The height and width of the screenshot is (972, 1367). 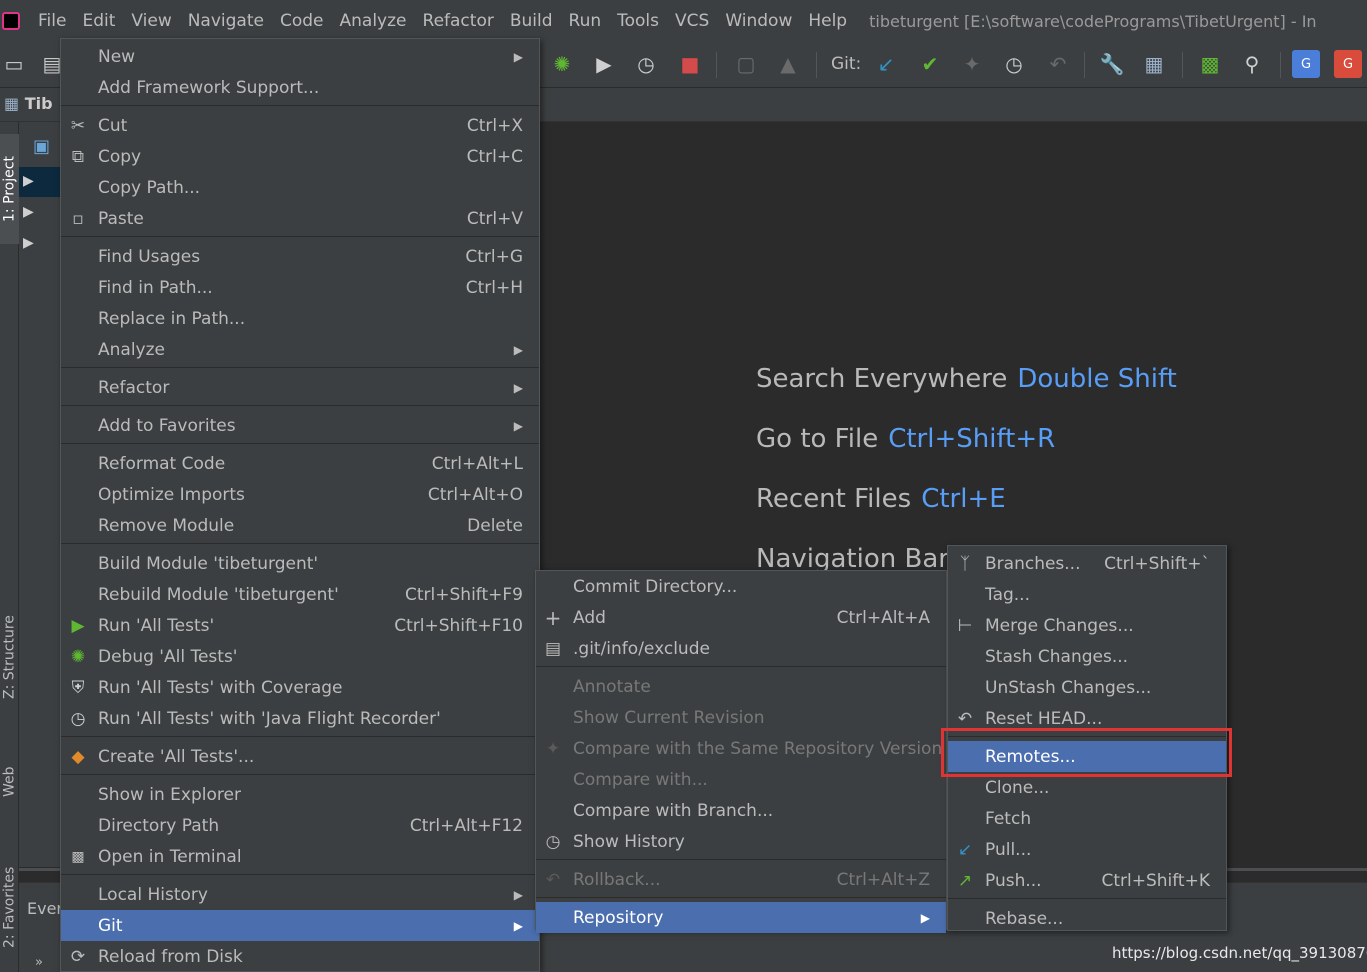 What do you see at coordinates (886, 64) in the screenshot?
I see `git-update-icon: ↙` at bounding box center [886, 64].